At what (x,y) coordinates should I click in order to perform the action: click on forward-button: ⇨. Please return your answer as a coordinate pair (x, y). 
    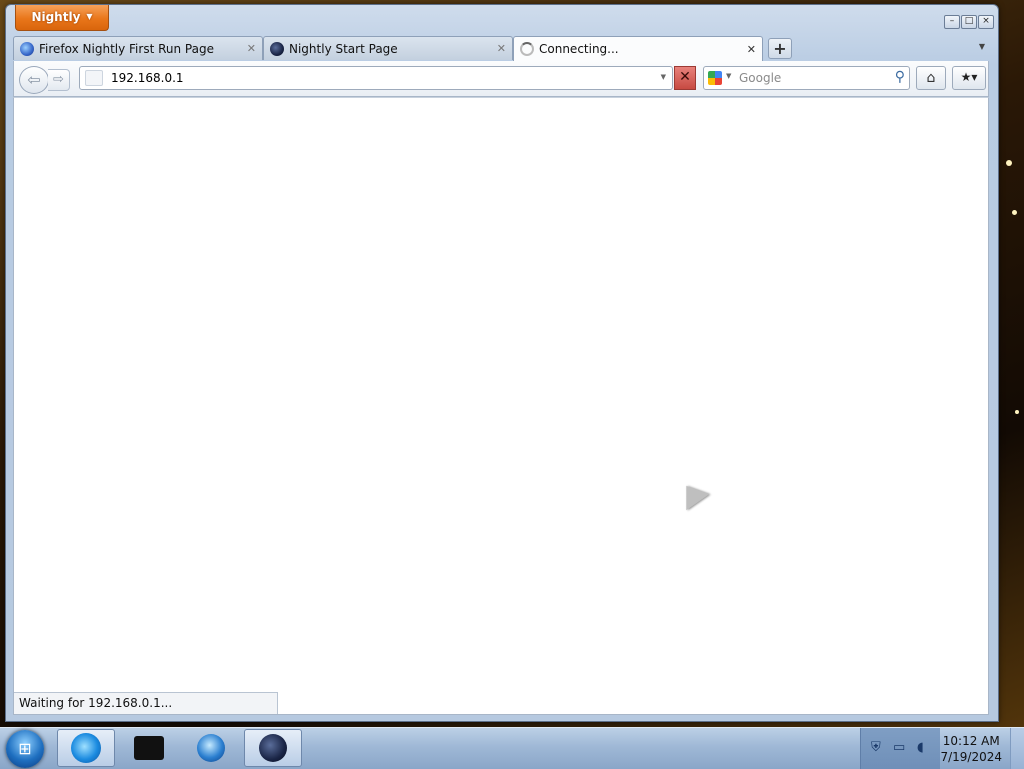
    Looking at the image, I should click on (59, 80).